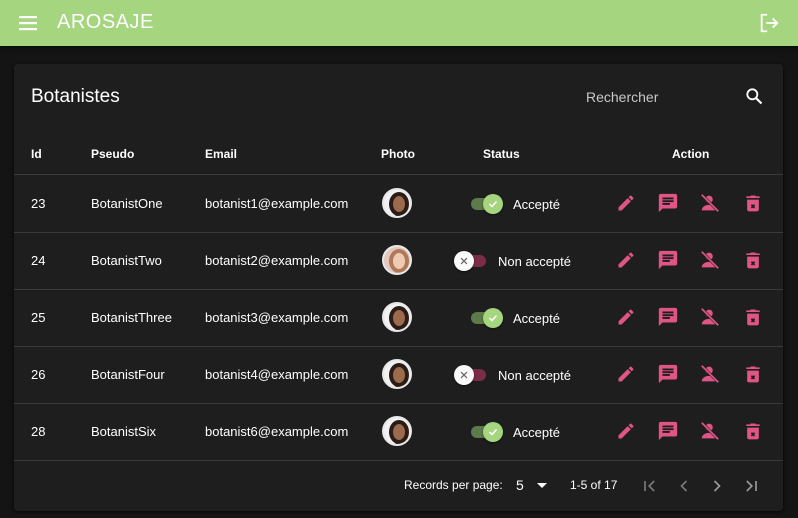 The height and width of the screenshot is (518, 798). I want to click on header-email: Email, so click(221, 154).